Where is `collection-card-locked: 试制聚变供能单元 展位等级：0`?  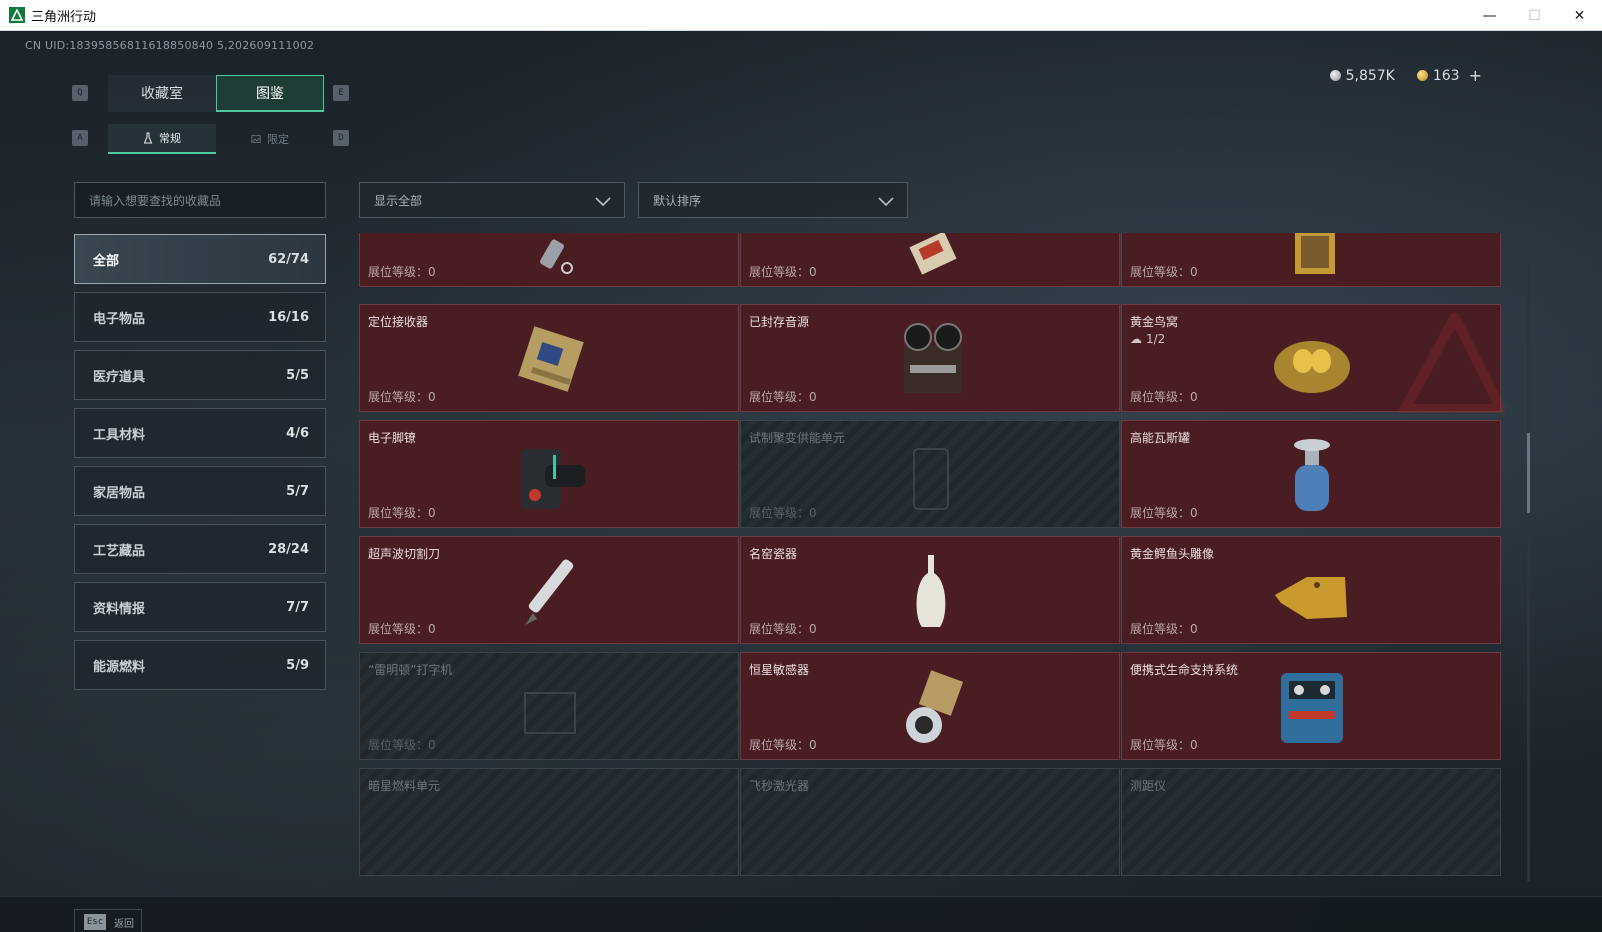 collection-card-locked: 试制聚变供能单元 展位等级：0 is located at coordinates (930, 474).